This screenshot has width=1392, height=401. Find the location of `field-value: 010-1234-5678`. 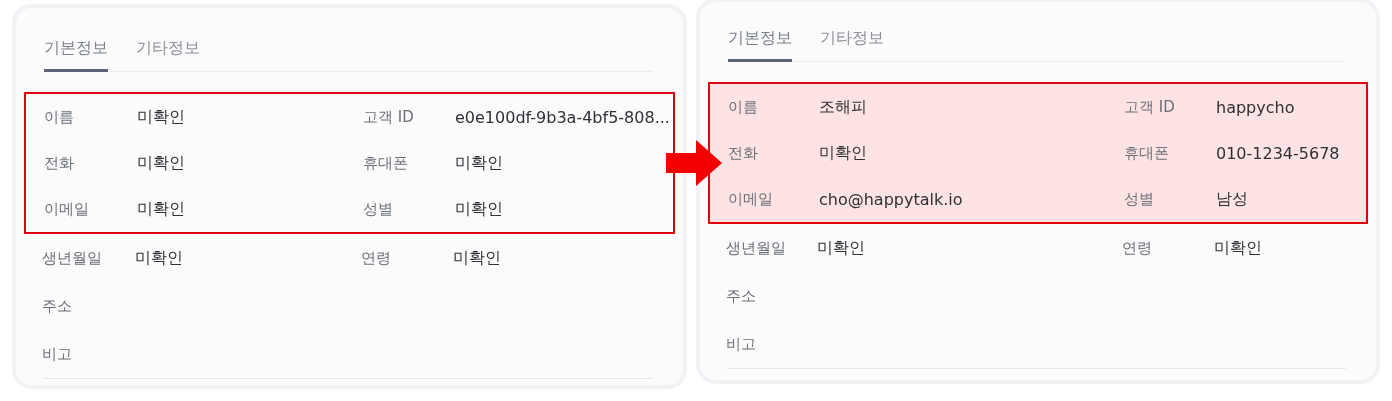

field-value: 010-1234-5678 is located at coordinates (1278, 153).